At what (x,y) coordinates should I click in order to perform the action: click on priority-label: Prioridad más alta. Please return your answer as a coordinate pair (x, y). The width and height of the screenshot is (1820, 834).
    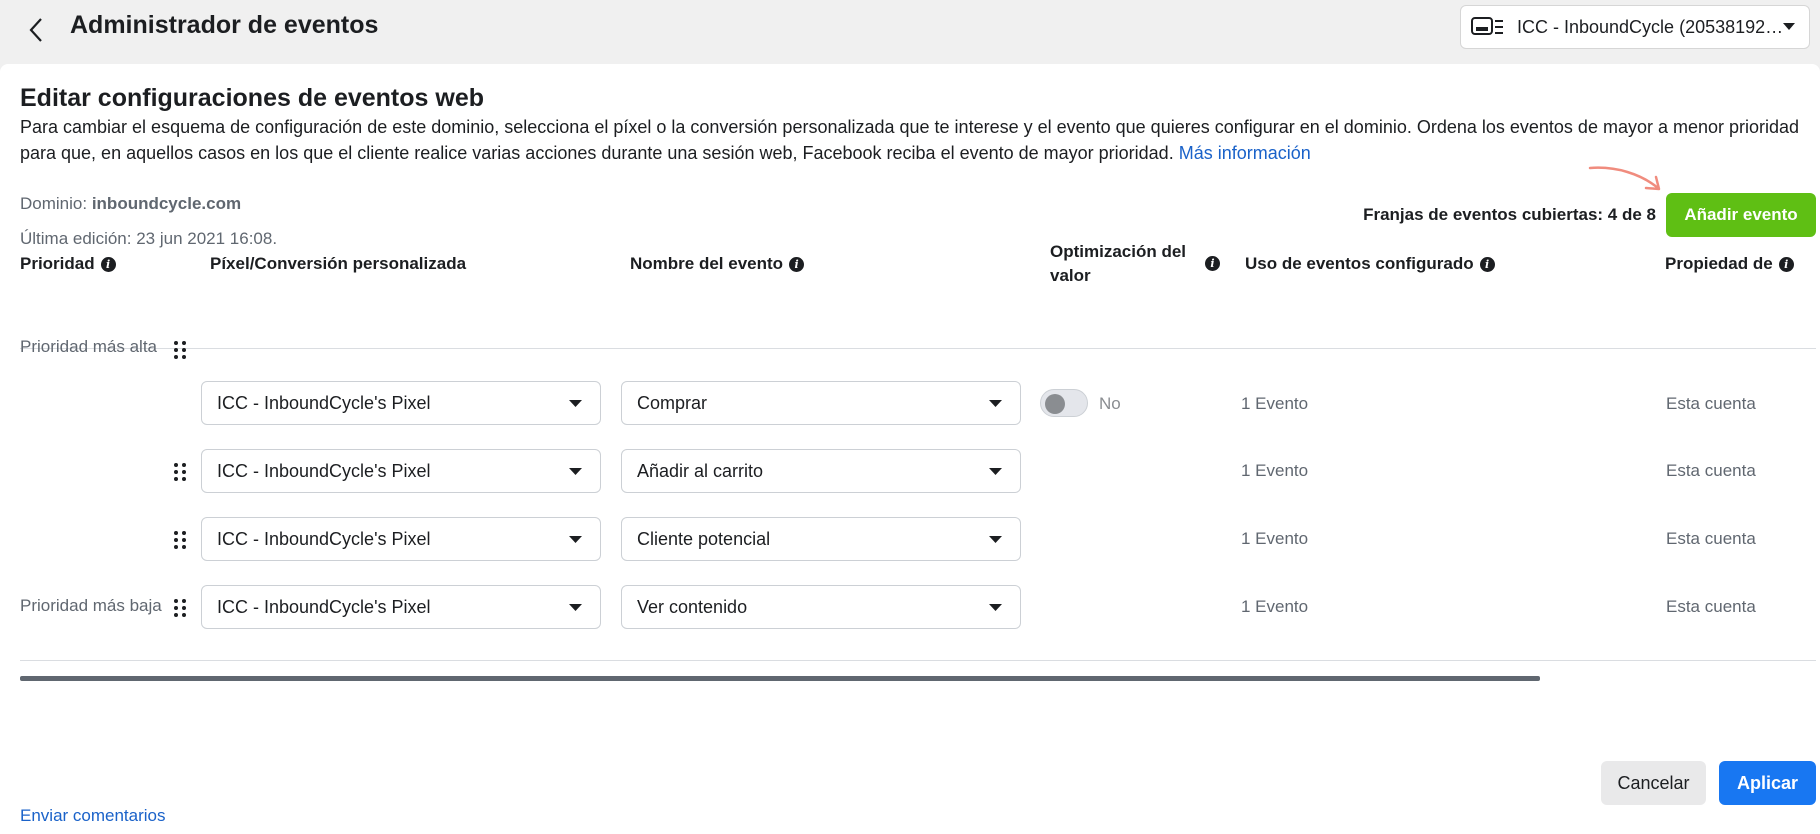
    Looking at the image, I should click on (89, 346).